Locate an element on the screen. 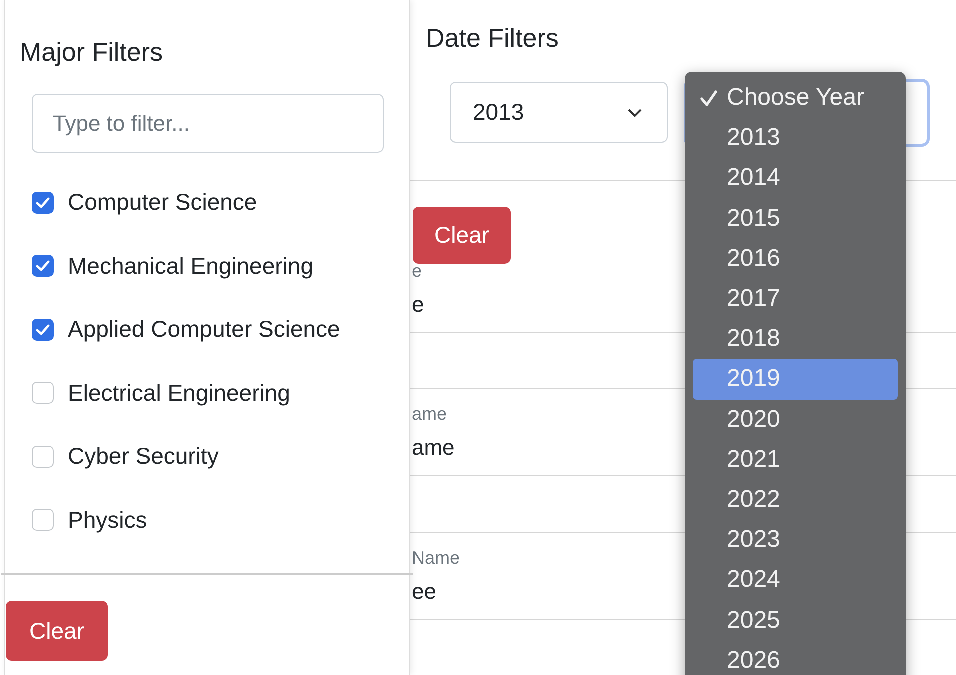  menu-item: 2017 is located at coordinates (795, 299).